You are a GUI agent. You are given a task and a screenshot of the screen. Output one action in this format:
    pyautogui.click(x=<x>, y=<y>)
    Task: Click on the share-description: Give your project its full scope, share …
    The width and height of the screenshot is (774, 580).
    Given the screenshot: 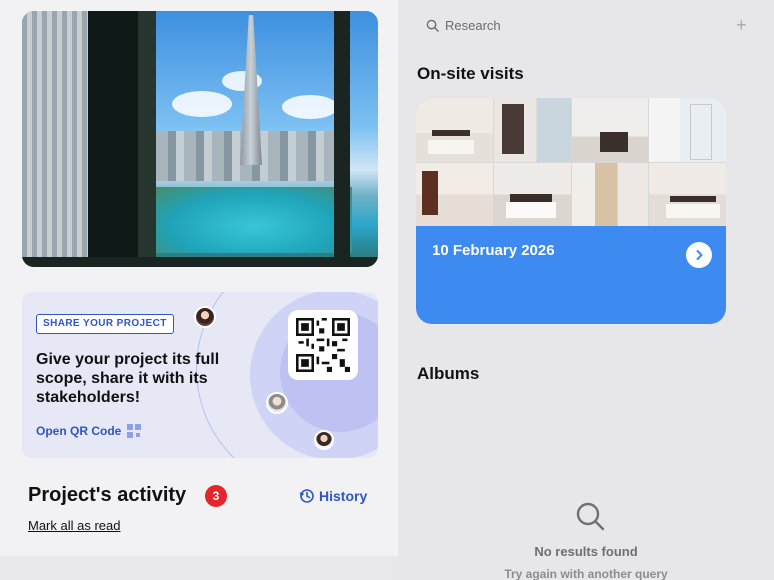 What is the action you would take?
    pyautogui.click(x=128, y=378)
    